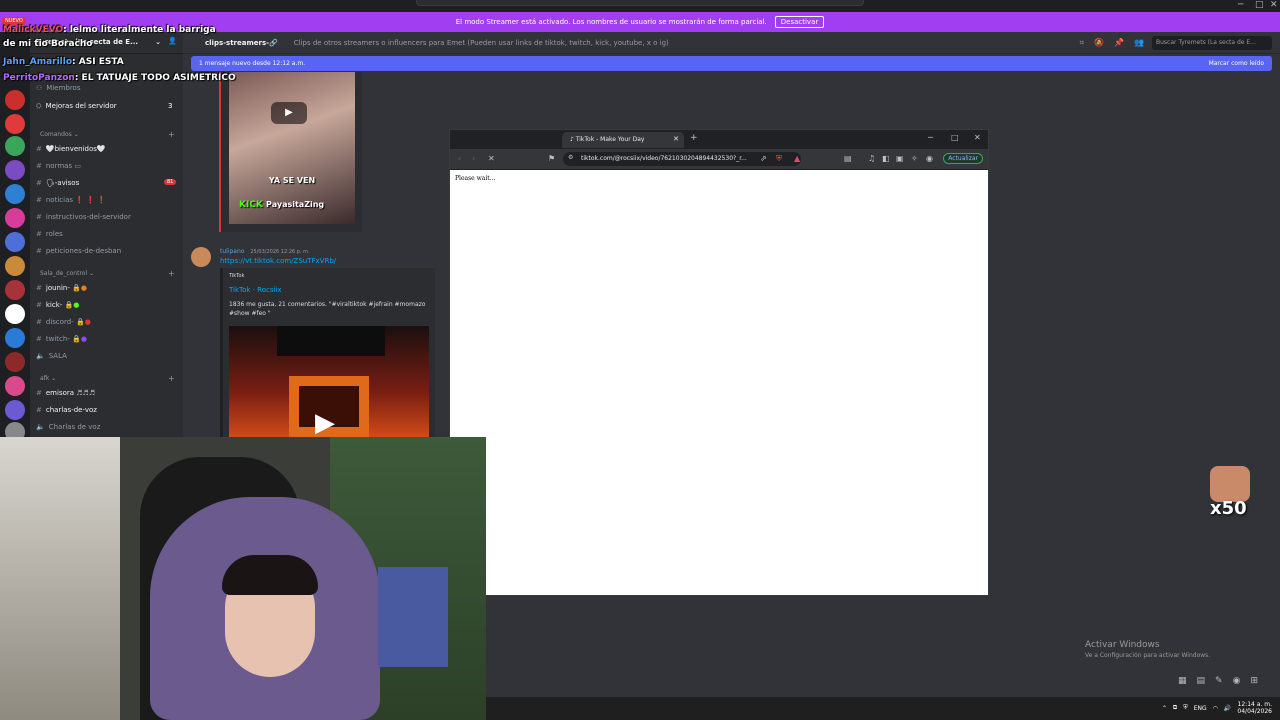 The height and width of the screenshot is (720, 1280). Describe the element at coordinates (694, 138) in the screenshot. I see `new-tab-icon: +` at that location.